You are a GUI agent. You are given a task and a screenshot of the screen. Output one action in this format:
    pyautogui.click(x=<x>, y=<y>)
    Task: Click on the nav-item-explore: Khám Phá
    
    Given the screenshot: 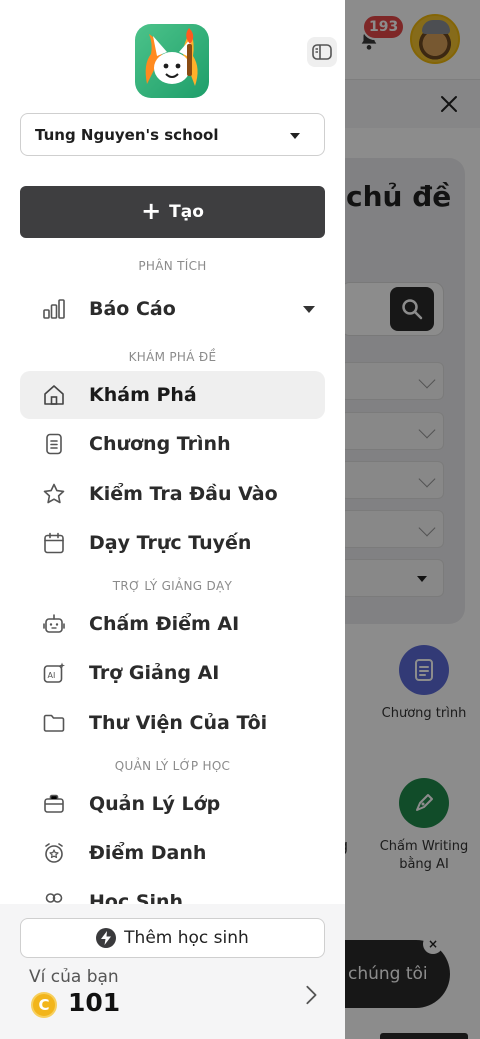 What is the action you would take?
    pyautogui.click(x=172, y=395)
    